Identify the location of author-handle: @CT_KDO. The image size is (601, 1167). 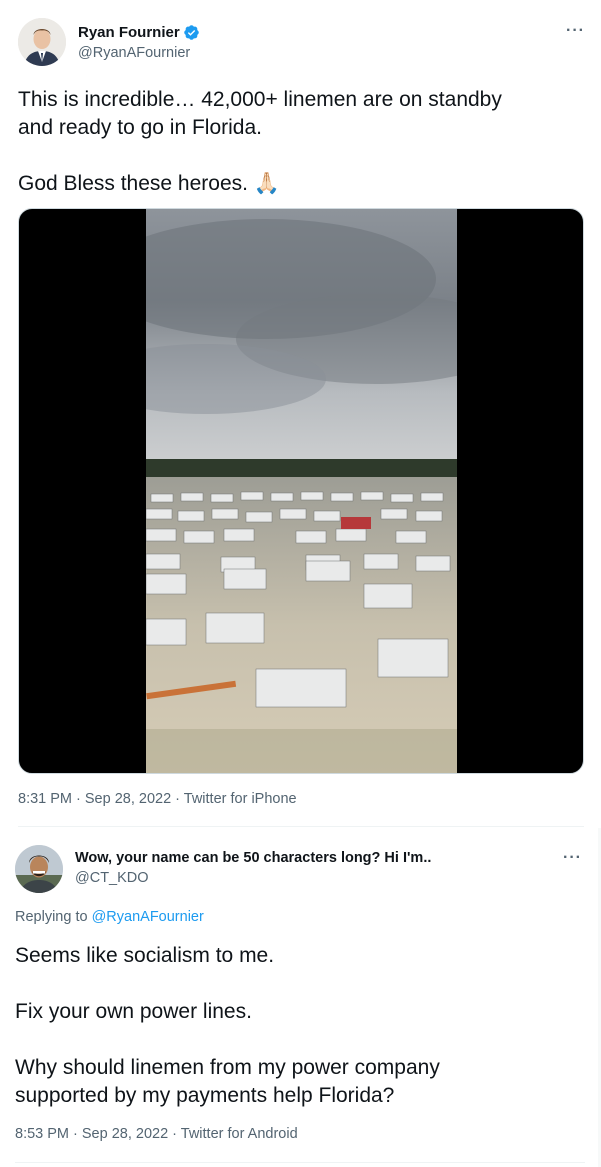
(112, 878).